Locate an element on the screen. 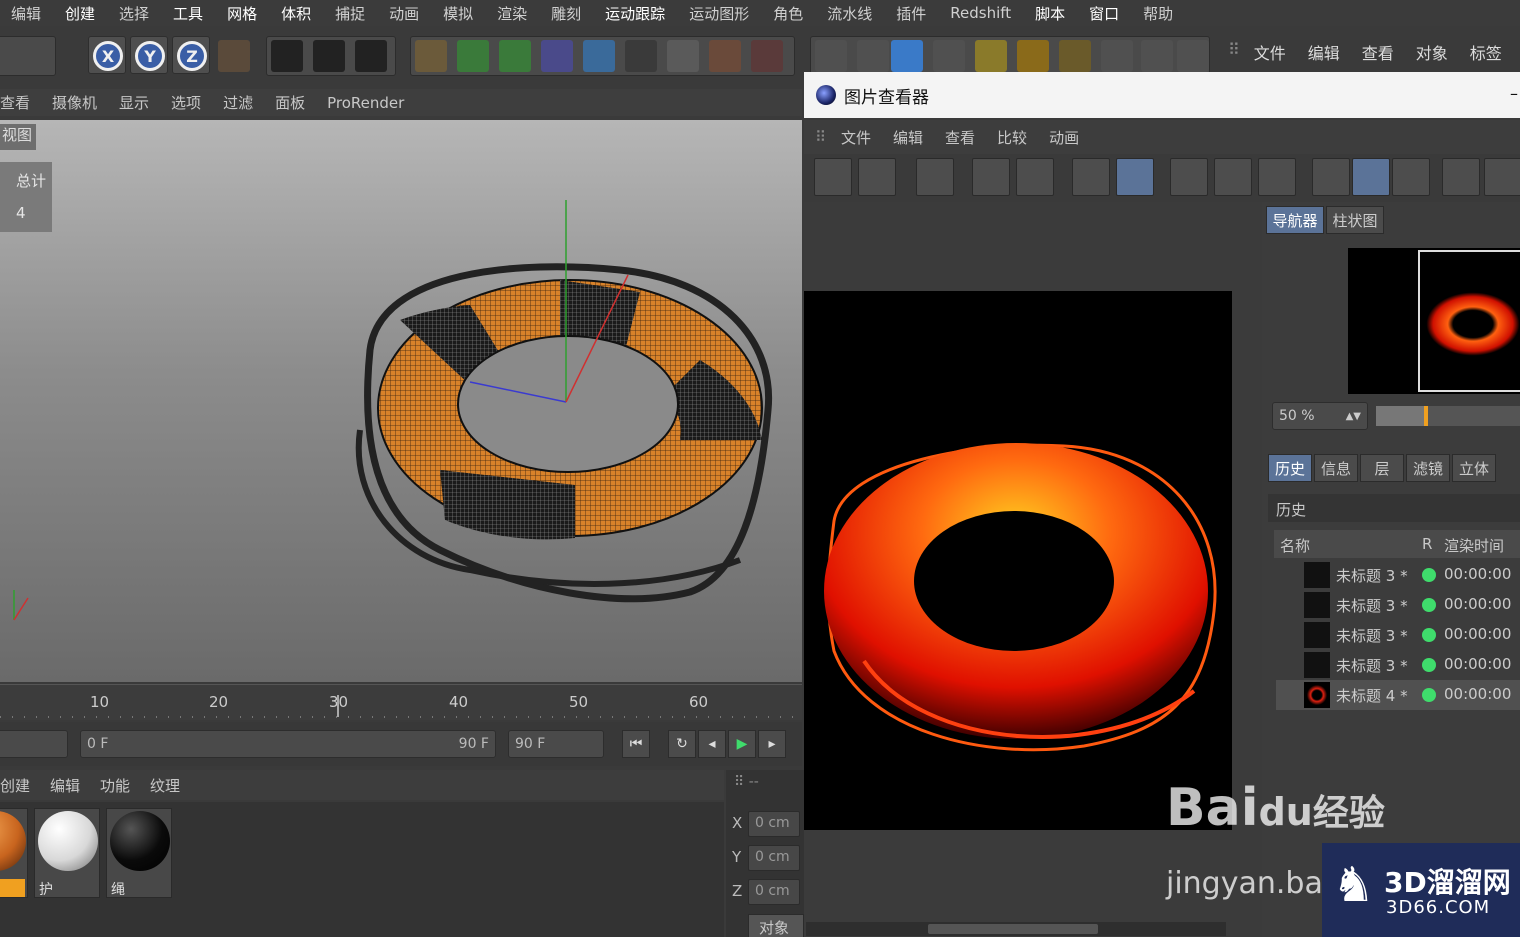 Image resolution: width=1520 pixels, height=937 pixels. menu-item: 渲染 is located at coordinates (513, 13).